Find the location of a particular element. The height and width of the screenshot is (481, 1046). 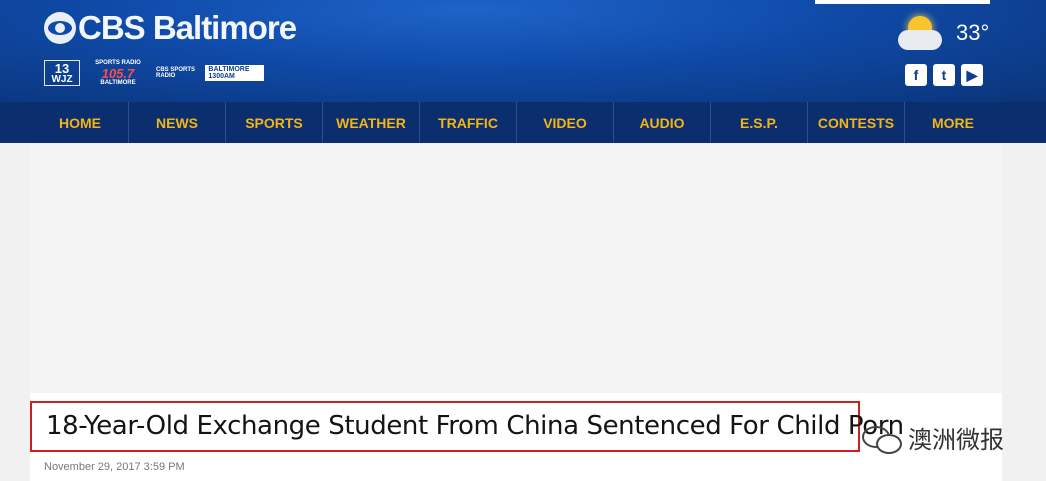

fan-bottom-label: BALTIMORE is located at coordinates (118, 82).